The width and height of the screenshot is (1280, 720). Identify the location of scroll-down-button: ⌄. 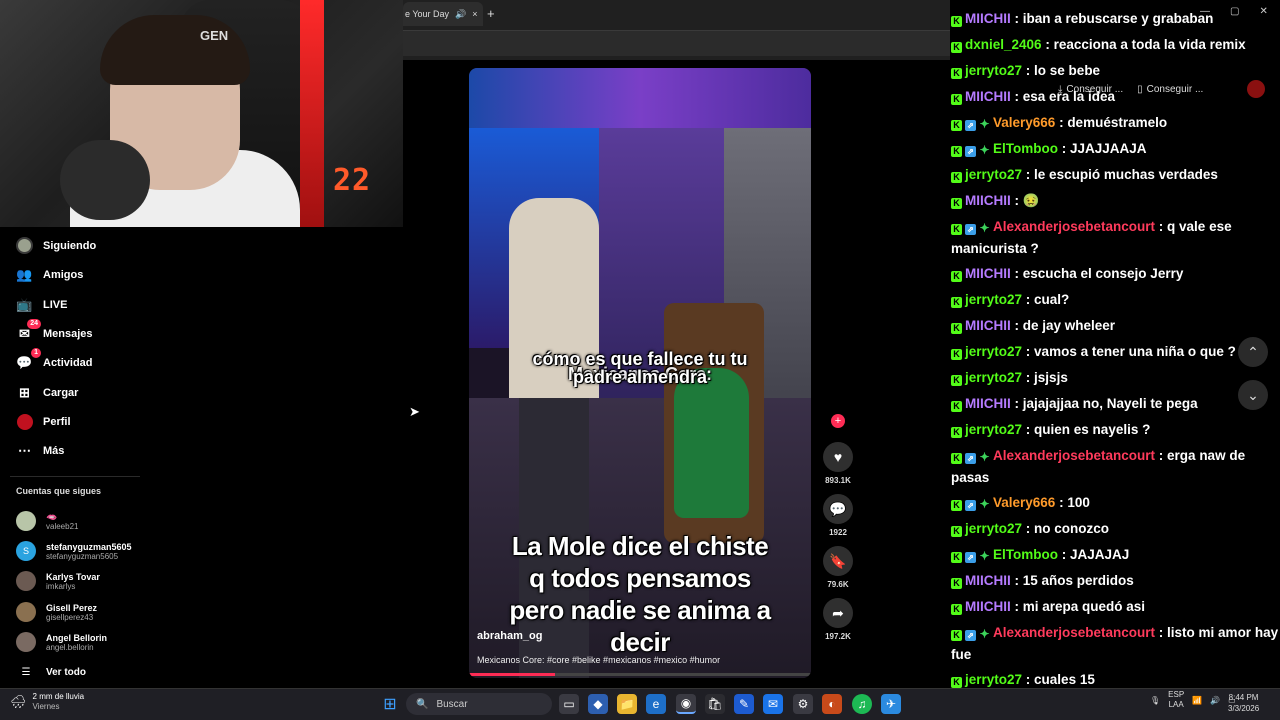
(1253, 395).